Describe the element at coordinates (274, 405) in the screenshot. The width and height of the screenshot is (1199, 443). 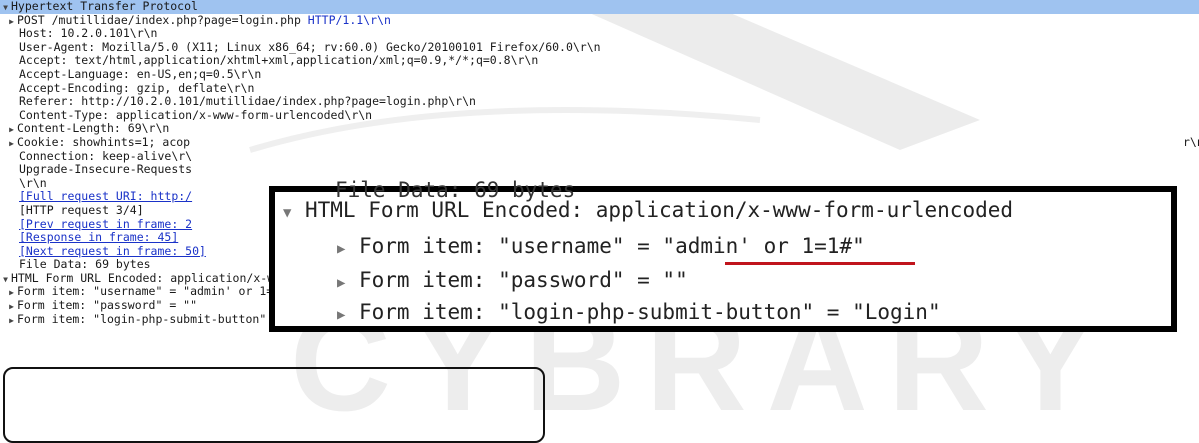
I see `form-section-highlight-box` at that location.